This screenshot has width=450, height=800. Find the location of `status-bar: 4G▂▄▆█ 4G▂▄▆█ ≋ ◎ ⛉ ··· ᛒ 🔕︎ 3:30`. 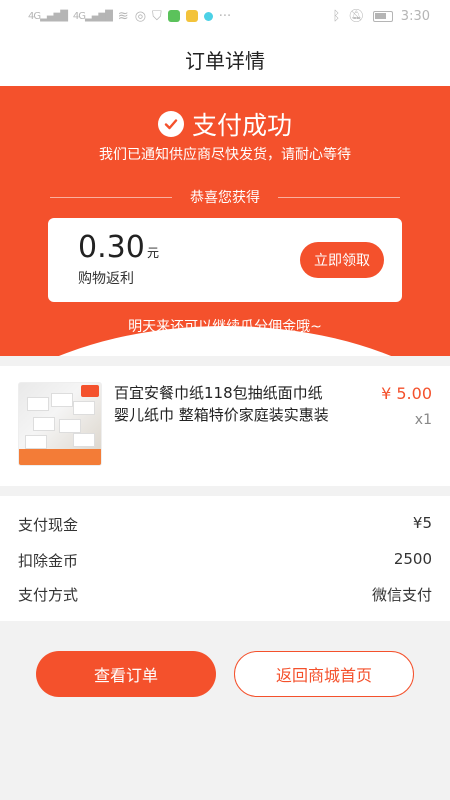

status-bar: 4G▂▄▆█ 4G▂▄▆█ ≋ ◎ ⛉ ··· ᛒ 🔕︎ 3:30 is located at coordinates (225, 16).